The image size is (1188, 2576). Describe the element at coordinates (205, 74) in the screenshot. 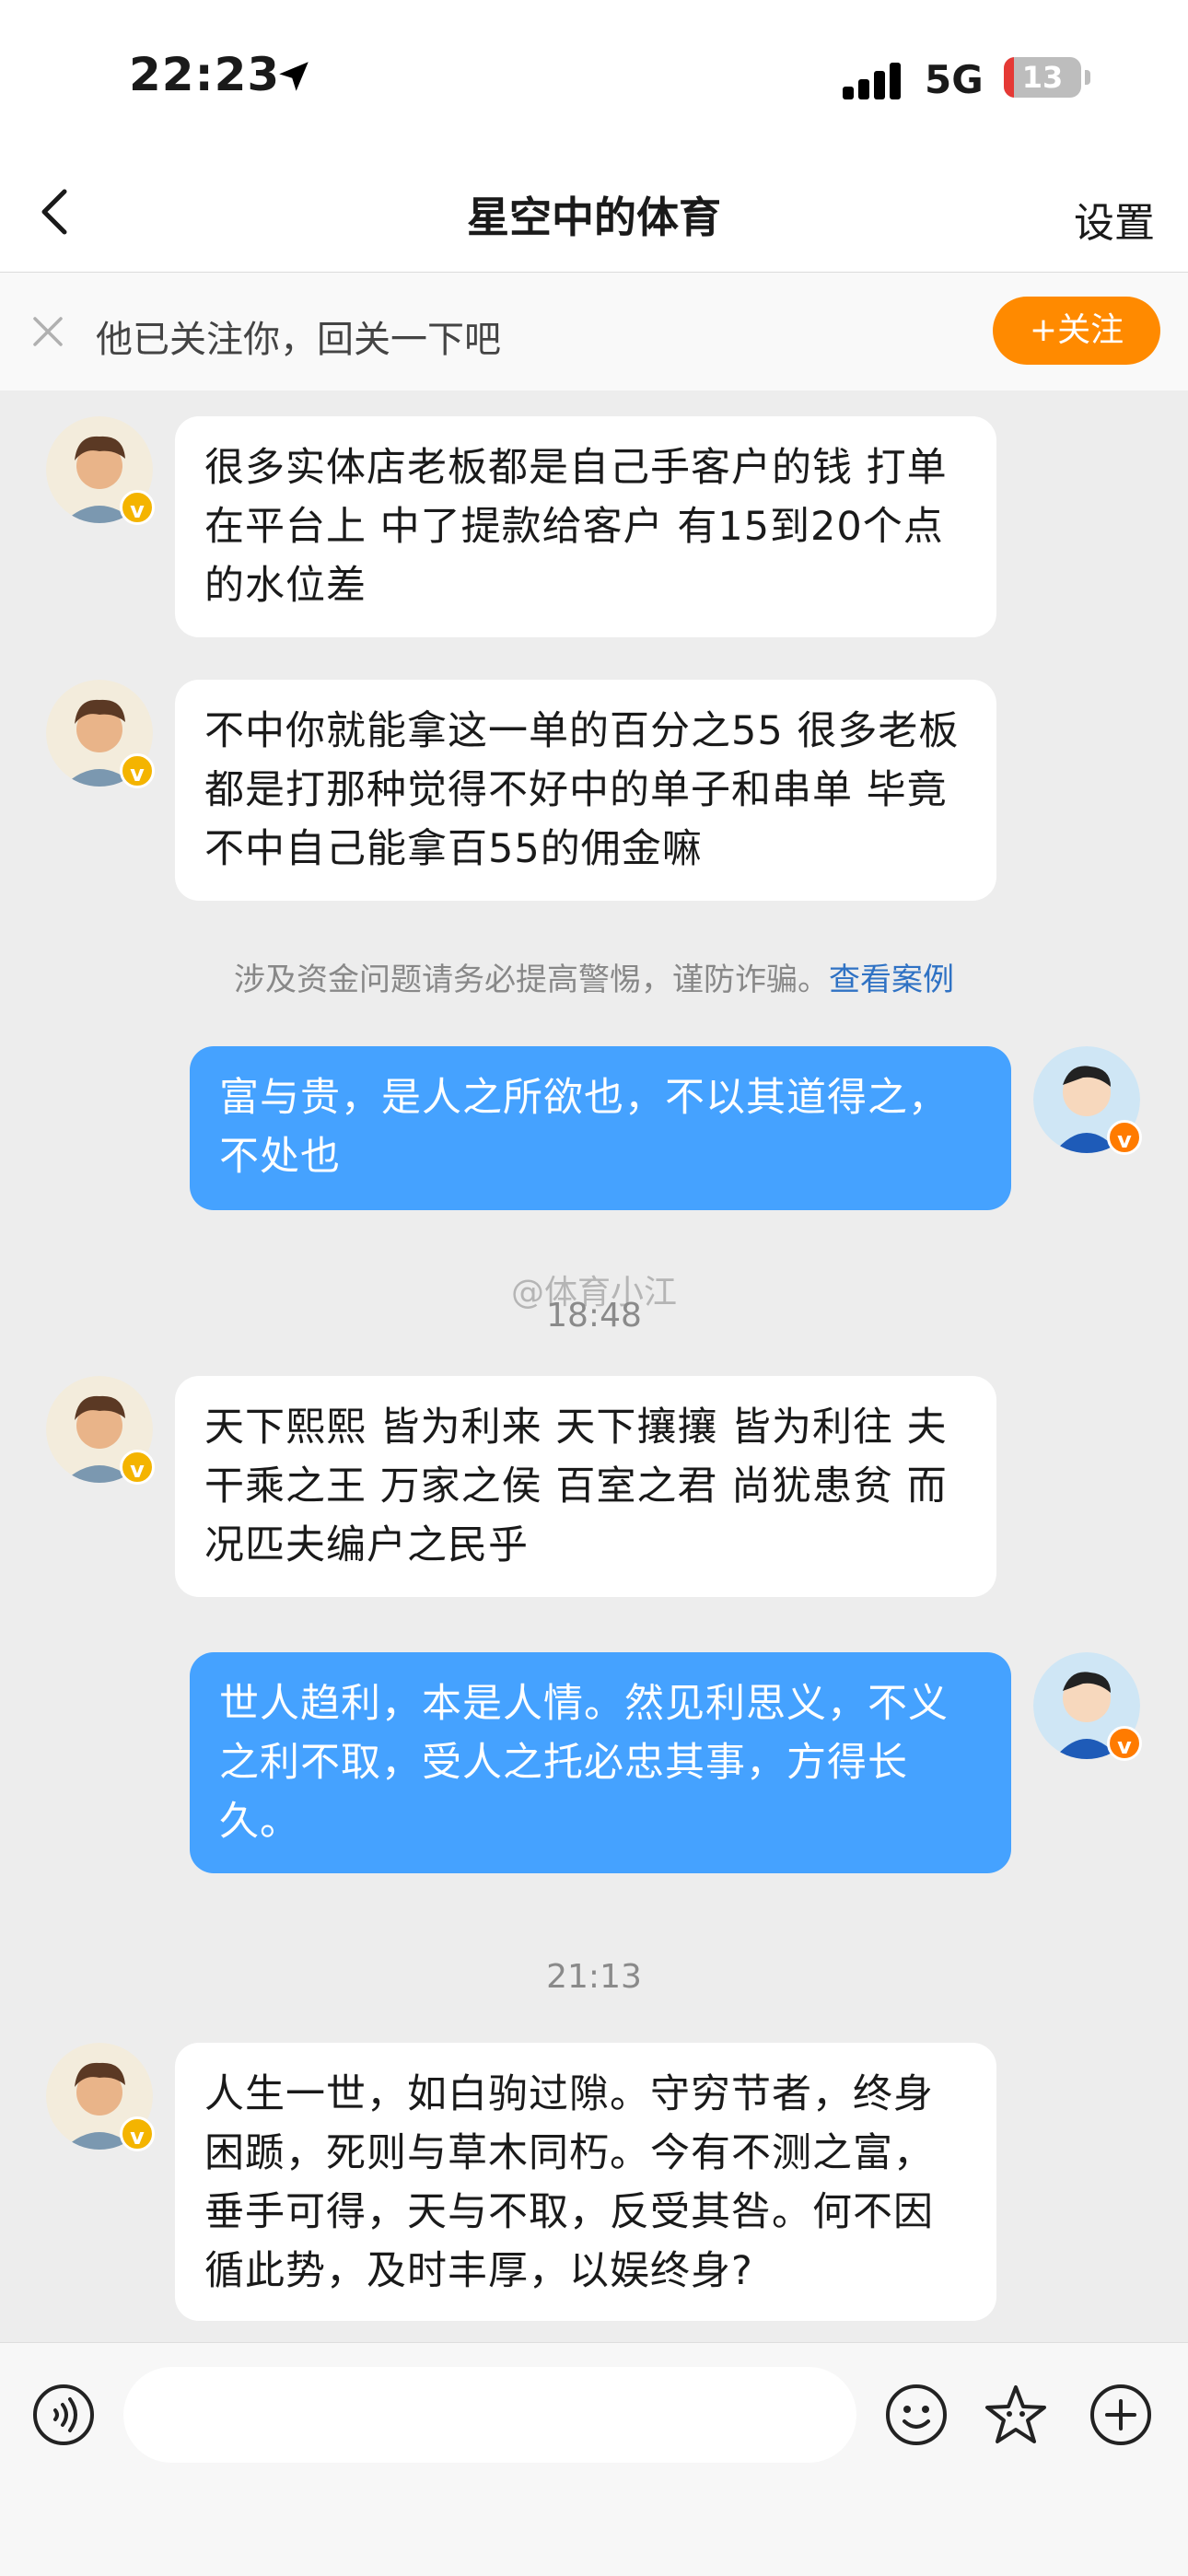

I see `status-time: 22:23` at that location.